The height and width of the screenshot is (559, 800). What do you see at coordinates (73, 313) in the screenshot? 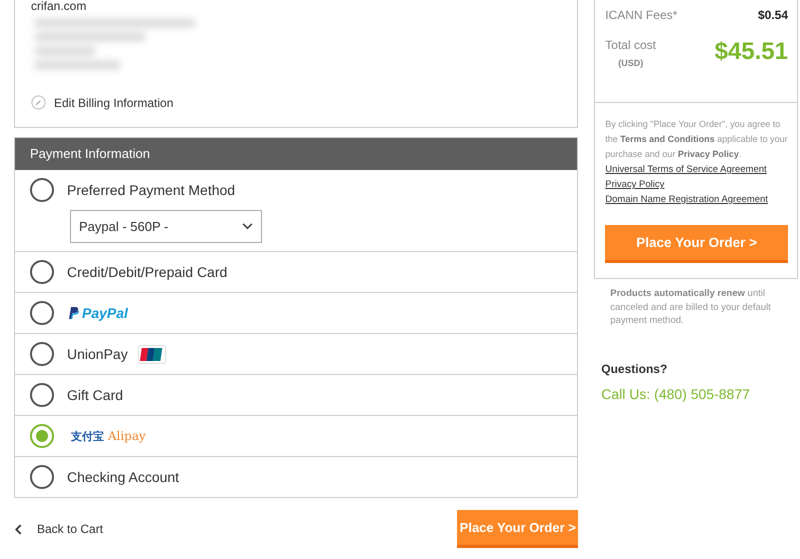
I see `paypal-p-icon` at bounding box center [73, 313].